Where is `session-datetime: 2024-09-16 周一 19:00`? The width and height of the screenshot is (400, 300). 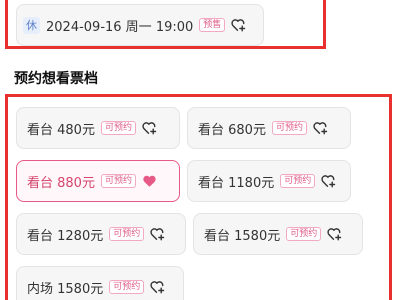 session-datetime: 2024-09-16 周一 19:00 is located at coordinates (120, 27).